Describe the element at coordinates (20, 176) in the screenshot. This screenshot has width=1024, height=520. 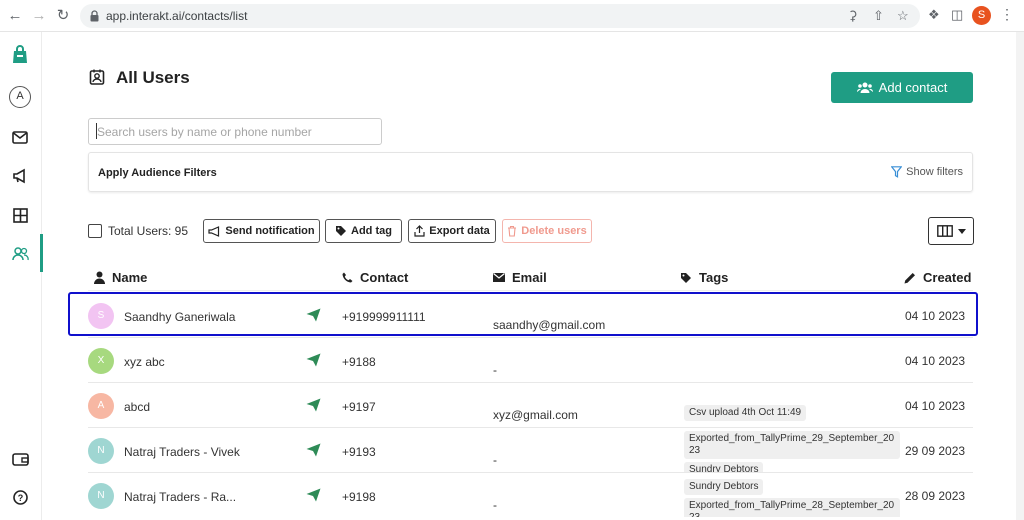
I see `campaign-megaphone-icon` at that location.